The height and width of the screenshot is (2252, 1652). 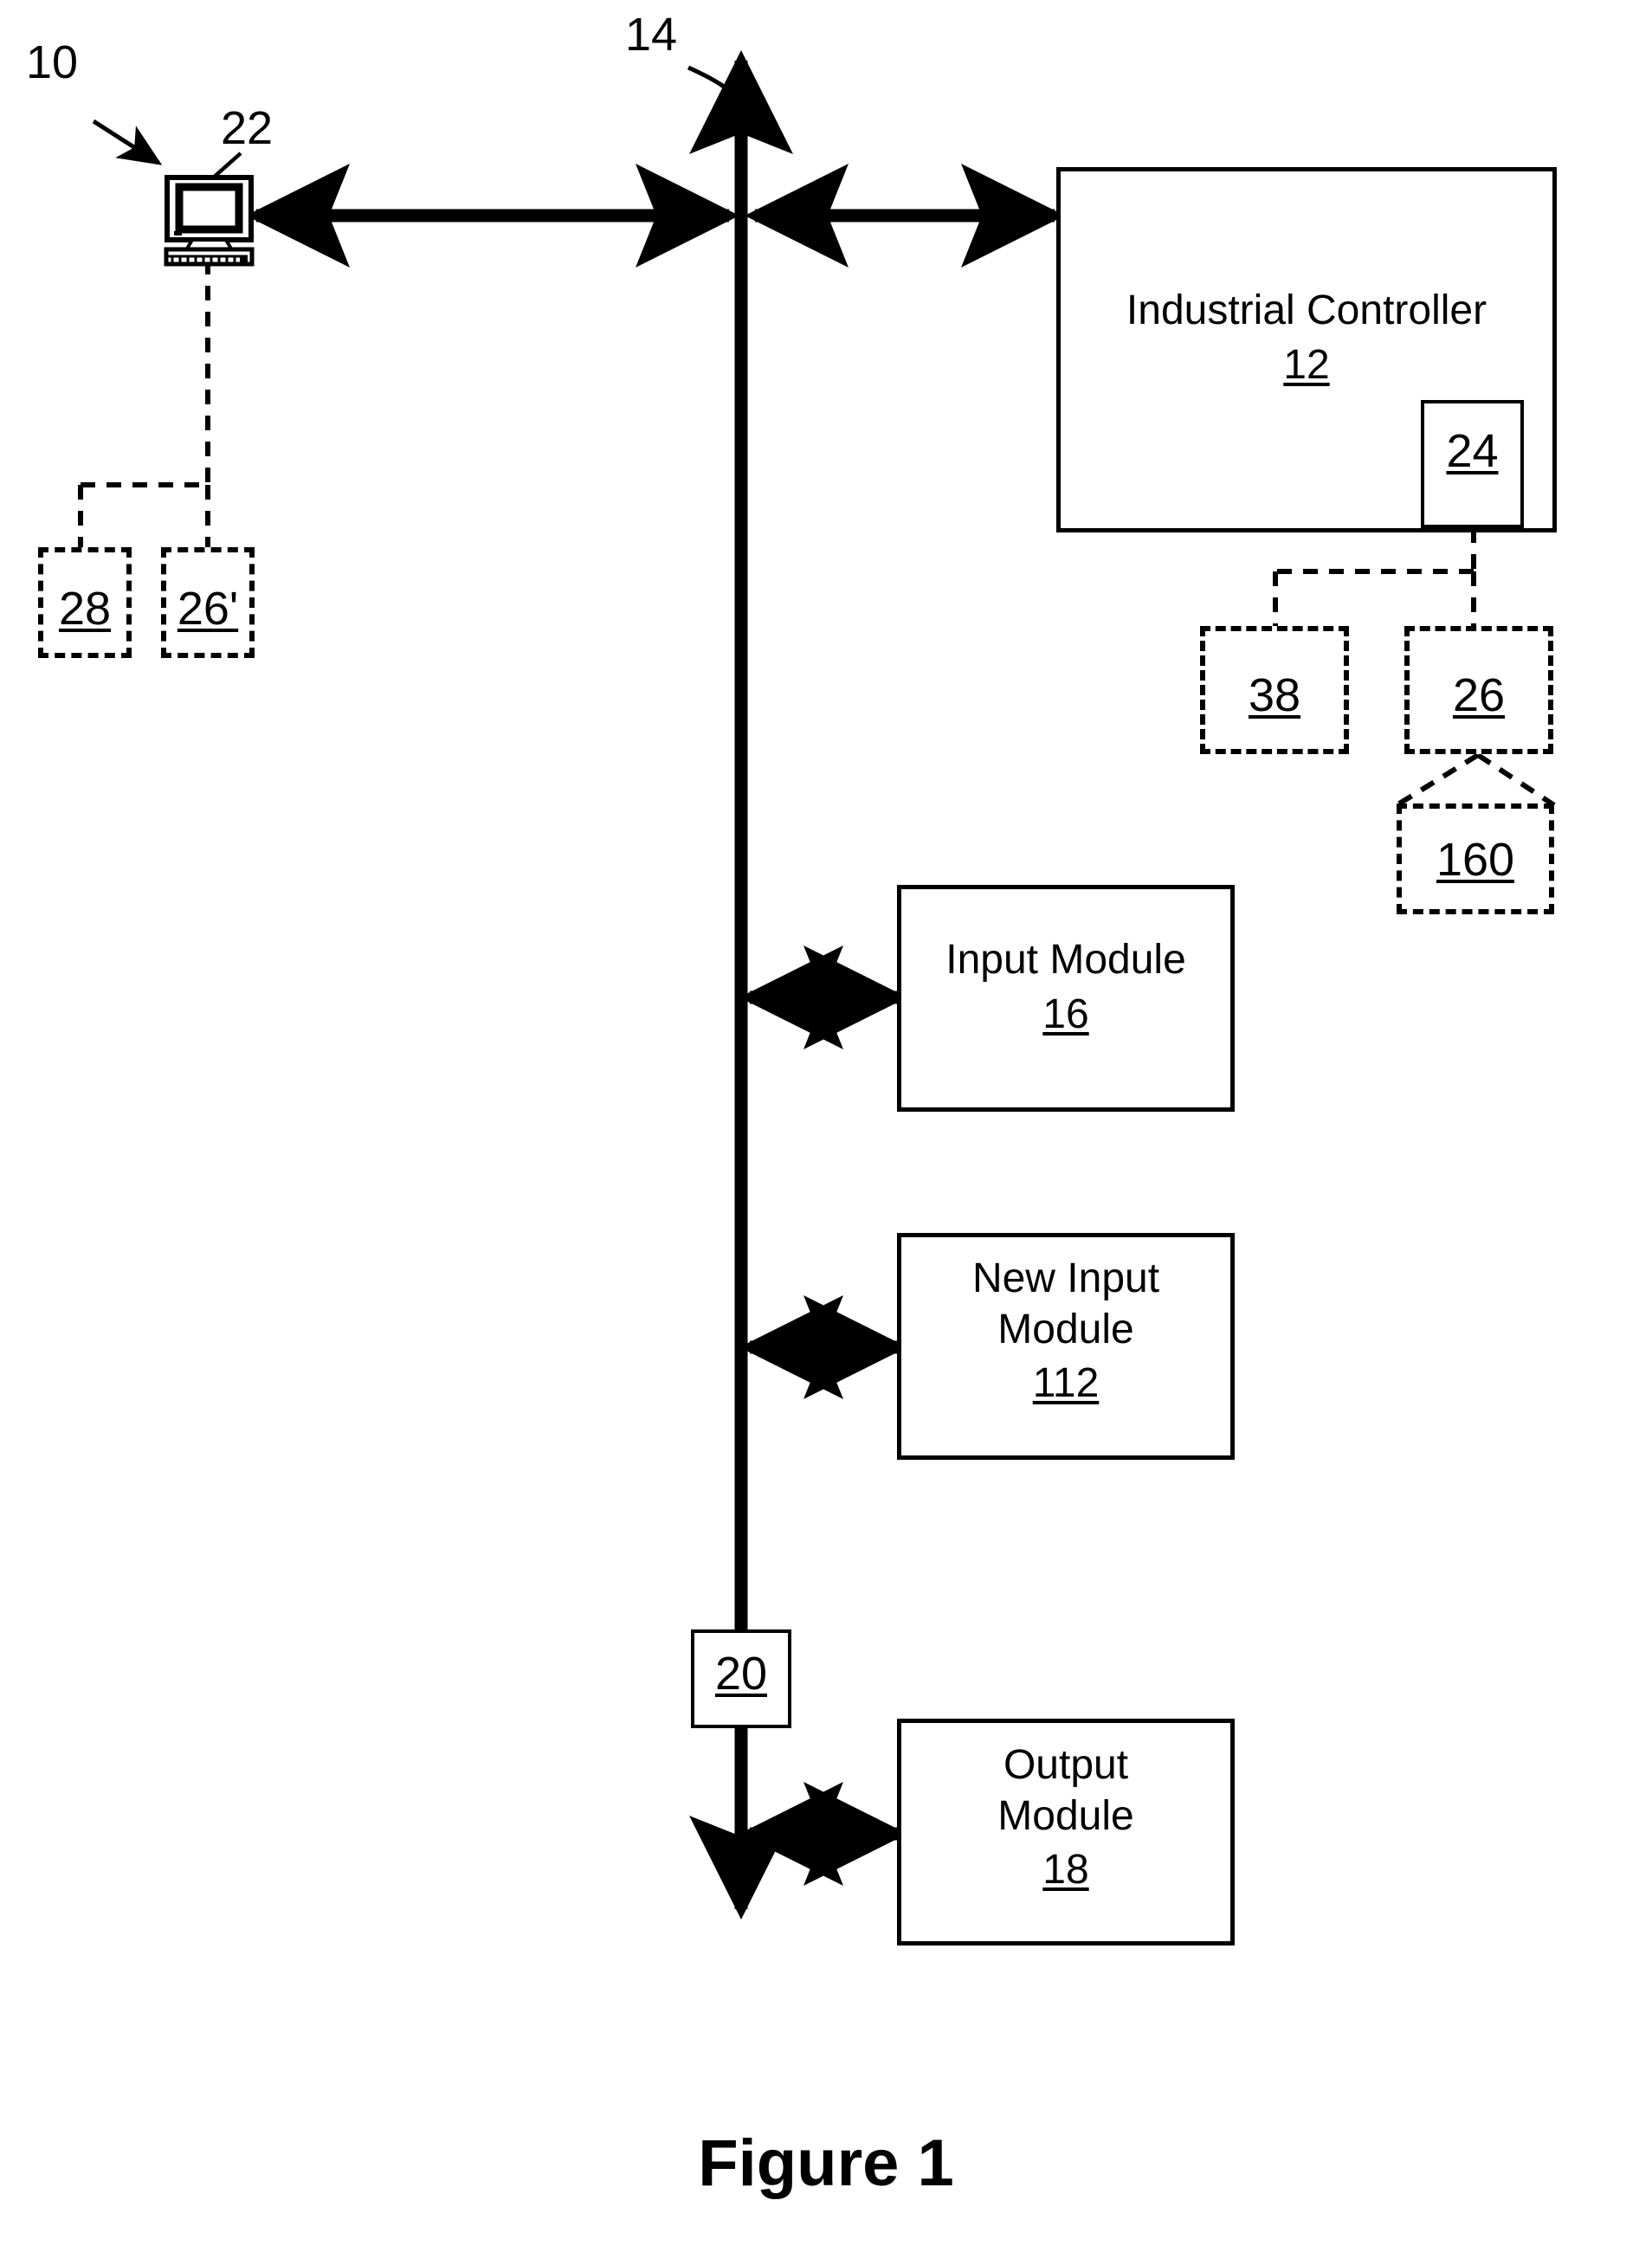 What do you see at coordinates (1374, 577) in the screenshot?
I see `dashed-bracket-controller-submodules` at bounding box center [1374, 577].